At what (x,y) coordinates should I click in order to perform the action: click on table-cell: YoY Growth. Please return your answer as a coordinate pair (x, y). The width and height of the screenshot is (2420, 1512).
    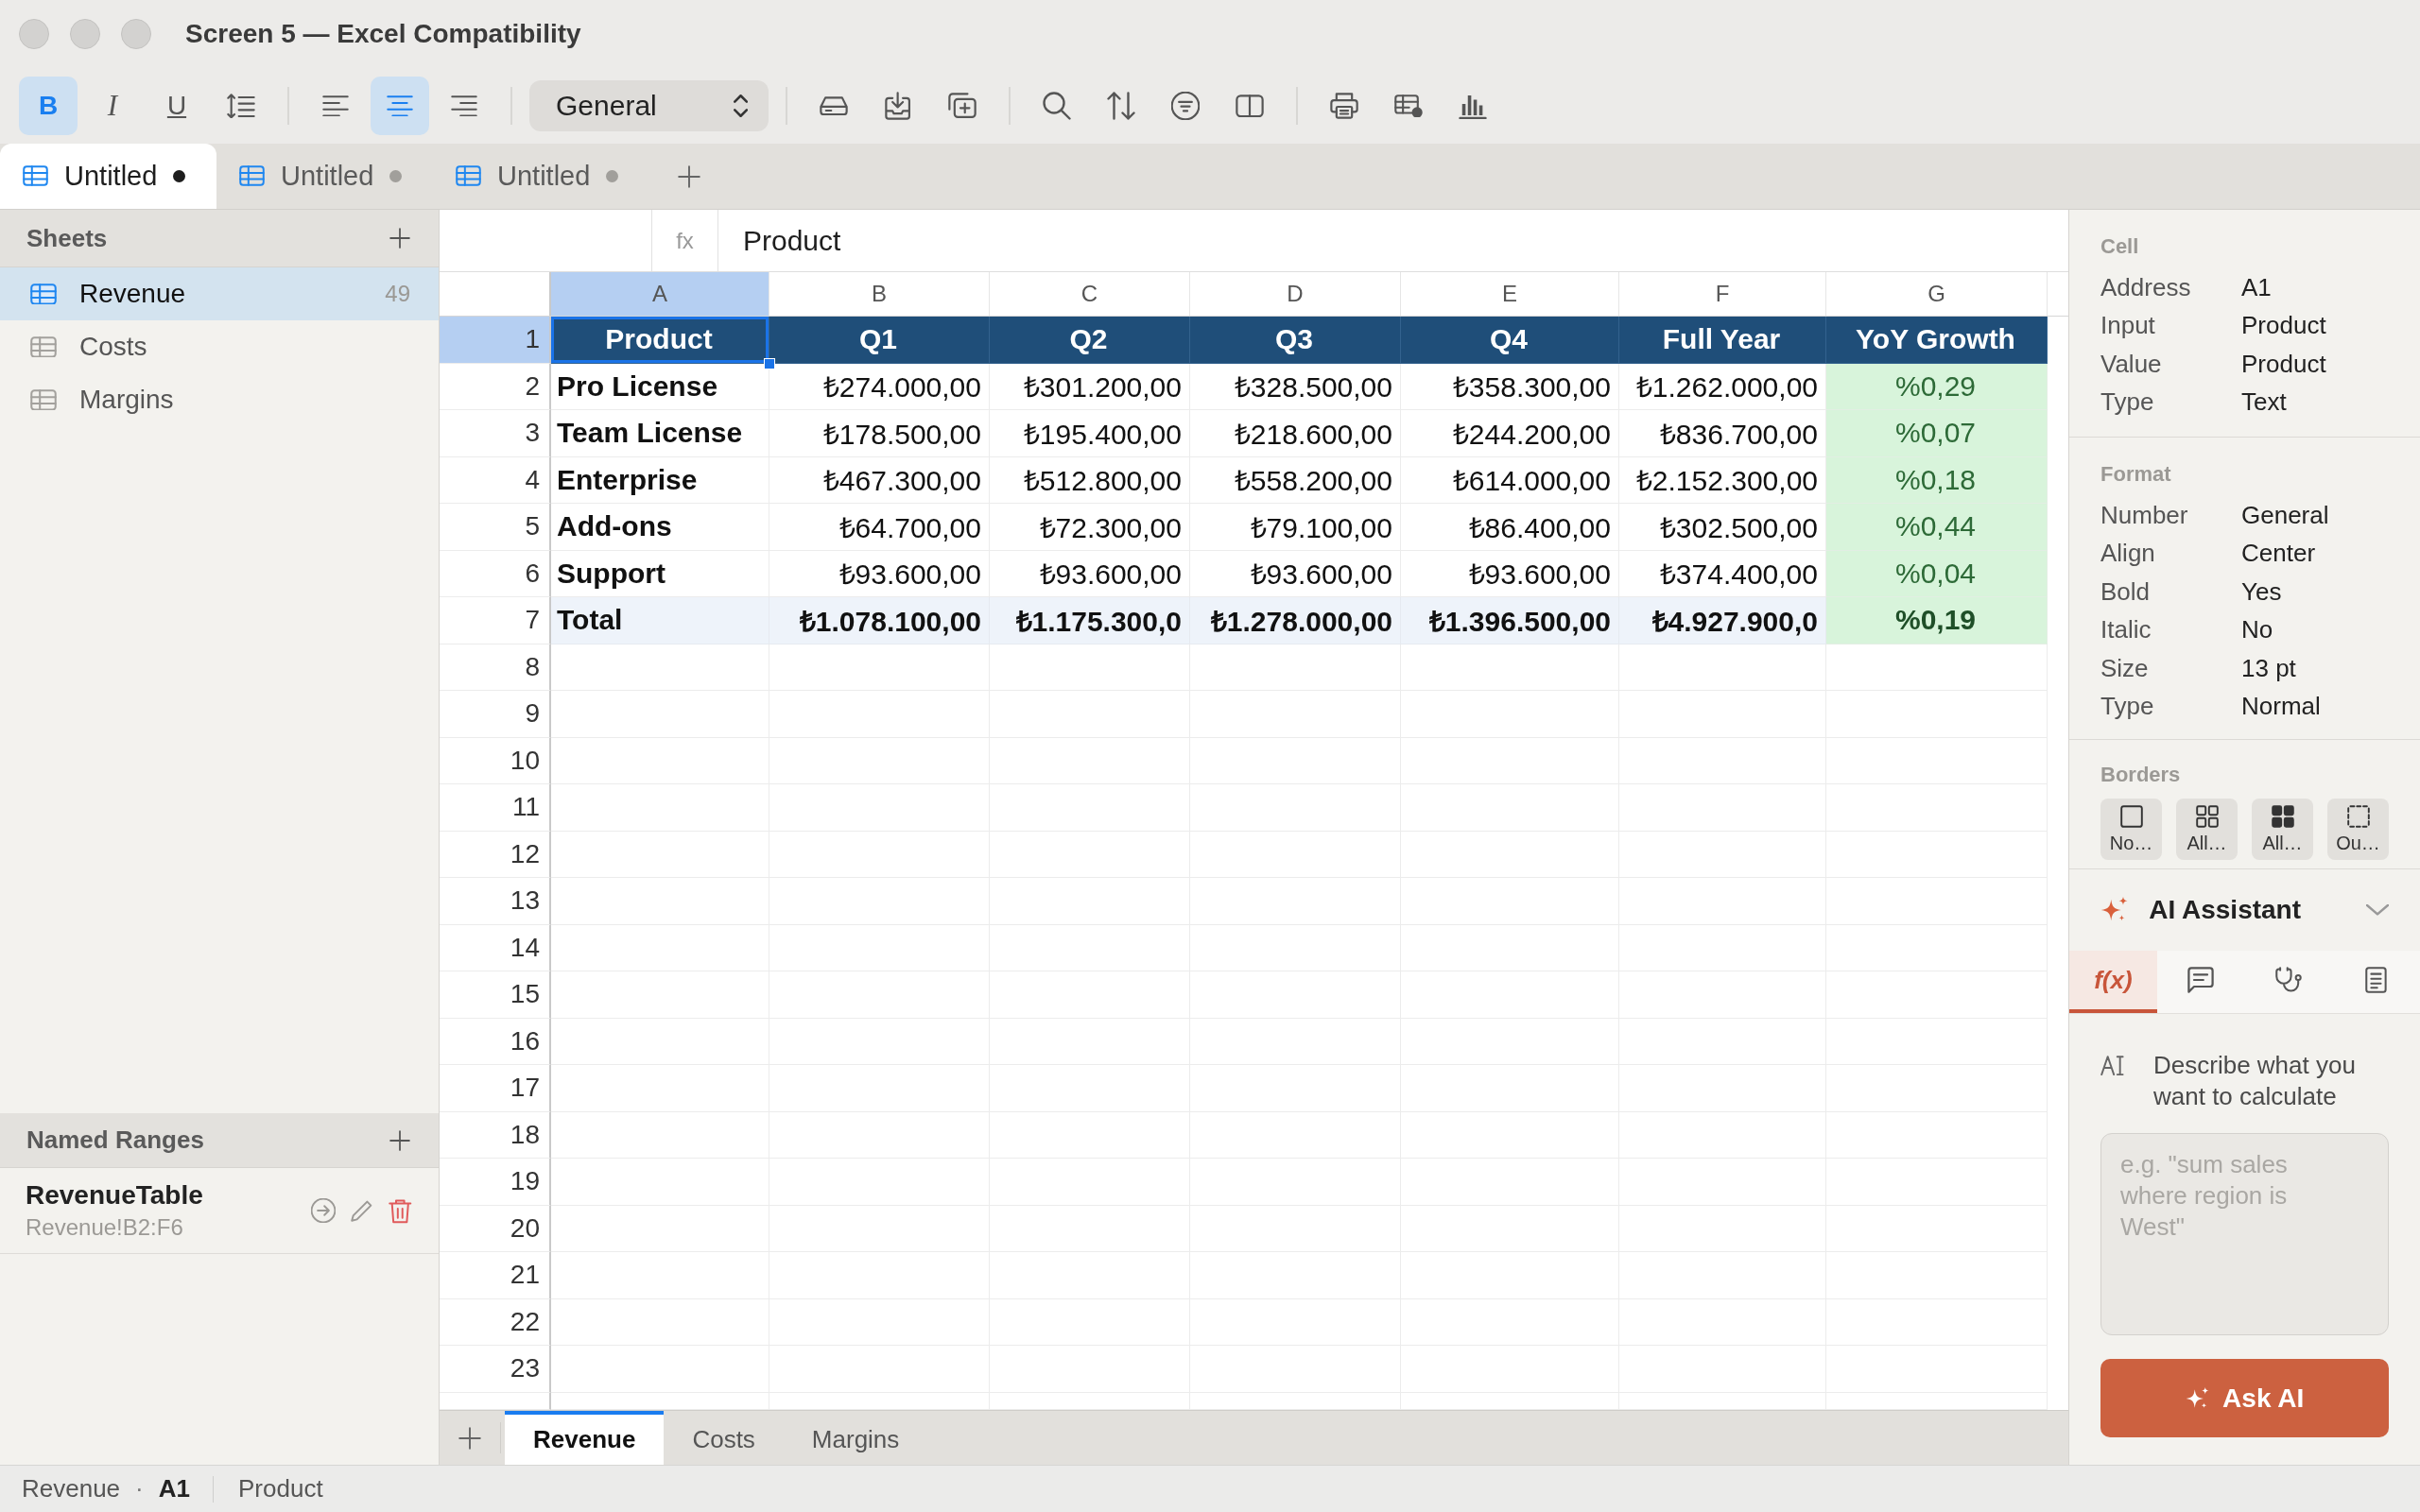
    Looking at the image, I should click on (1937, 340).